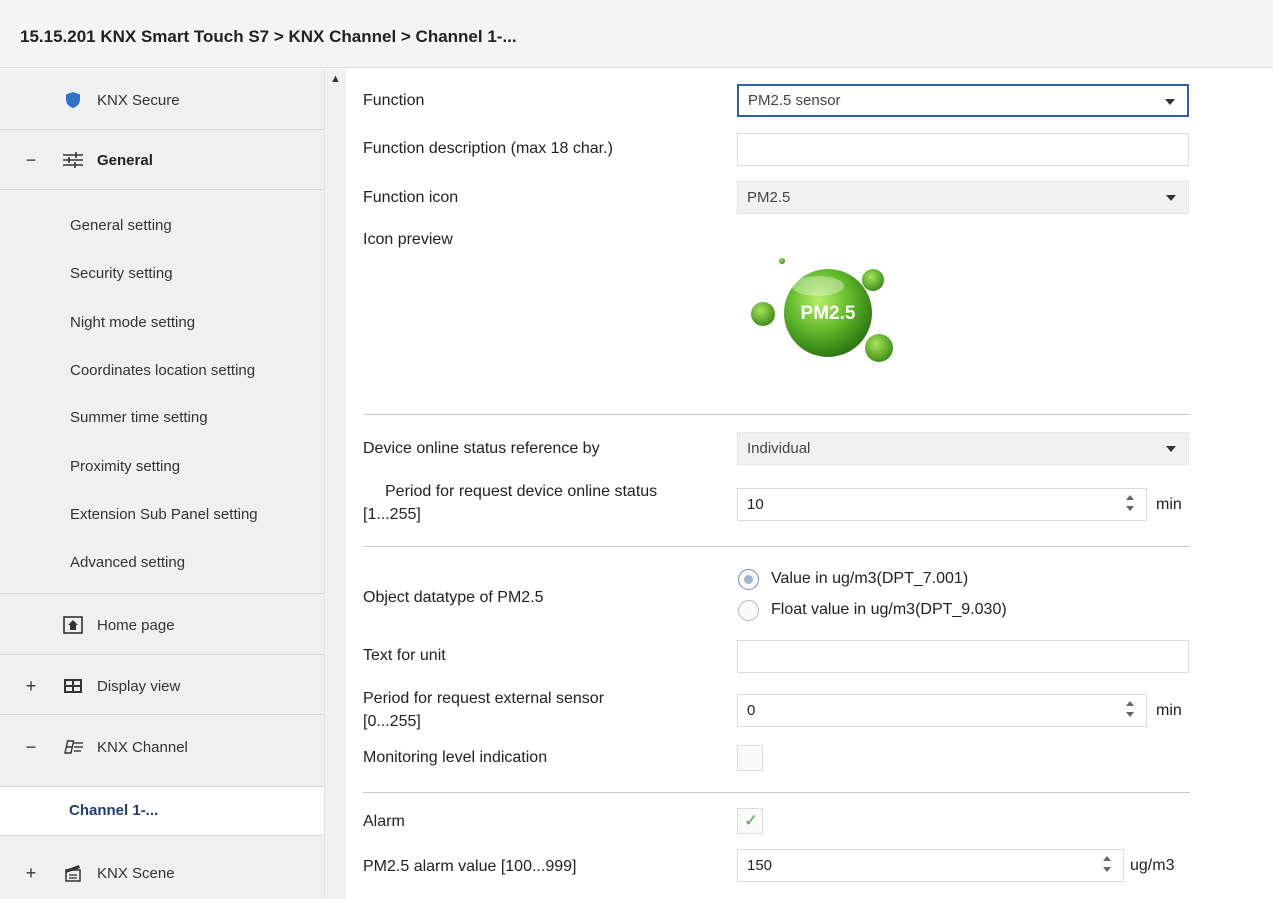  What do you see at coordinates (455, 757) in the screenshot?
I see `monitoring-label: Monitoring level indication` at bounding box center [455, 757].